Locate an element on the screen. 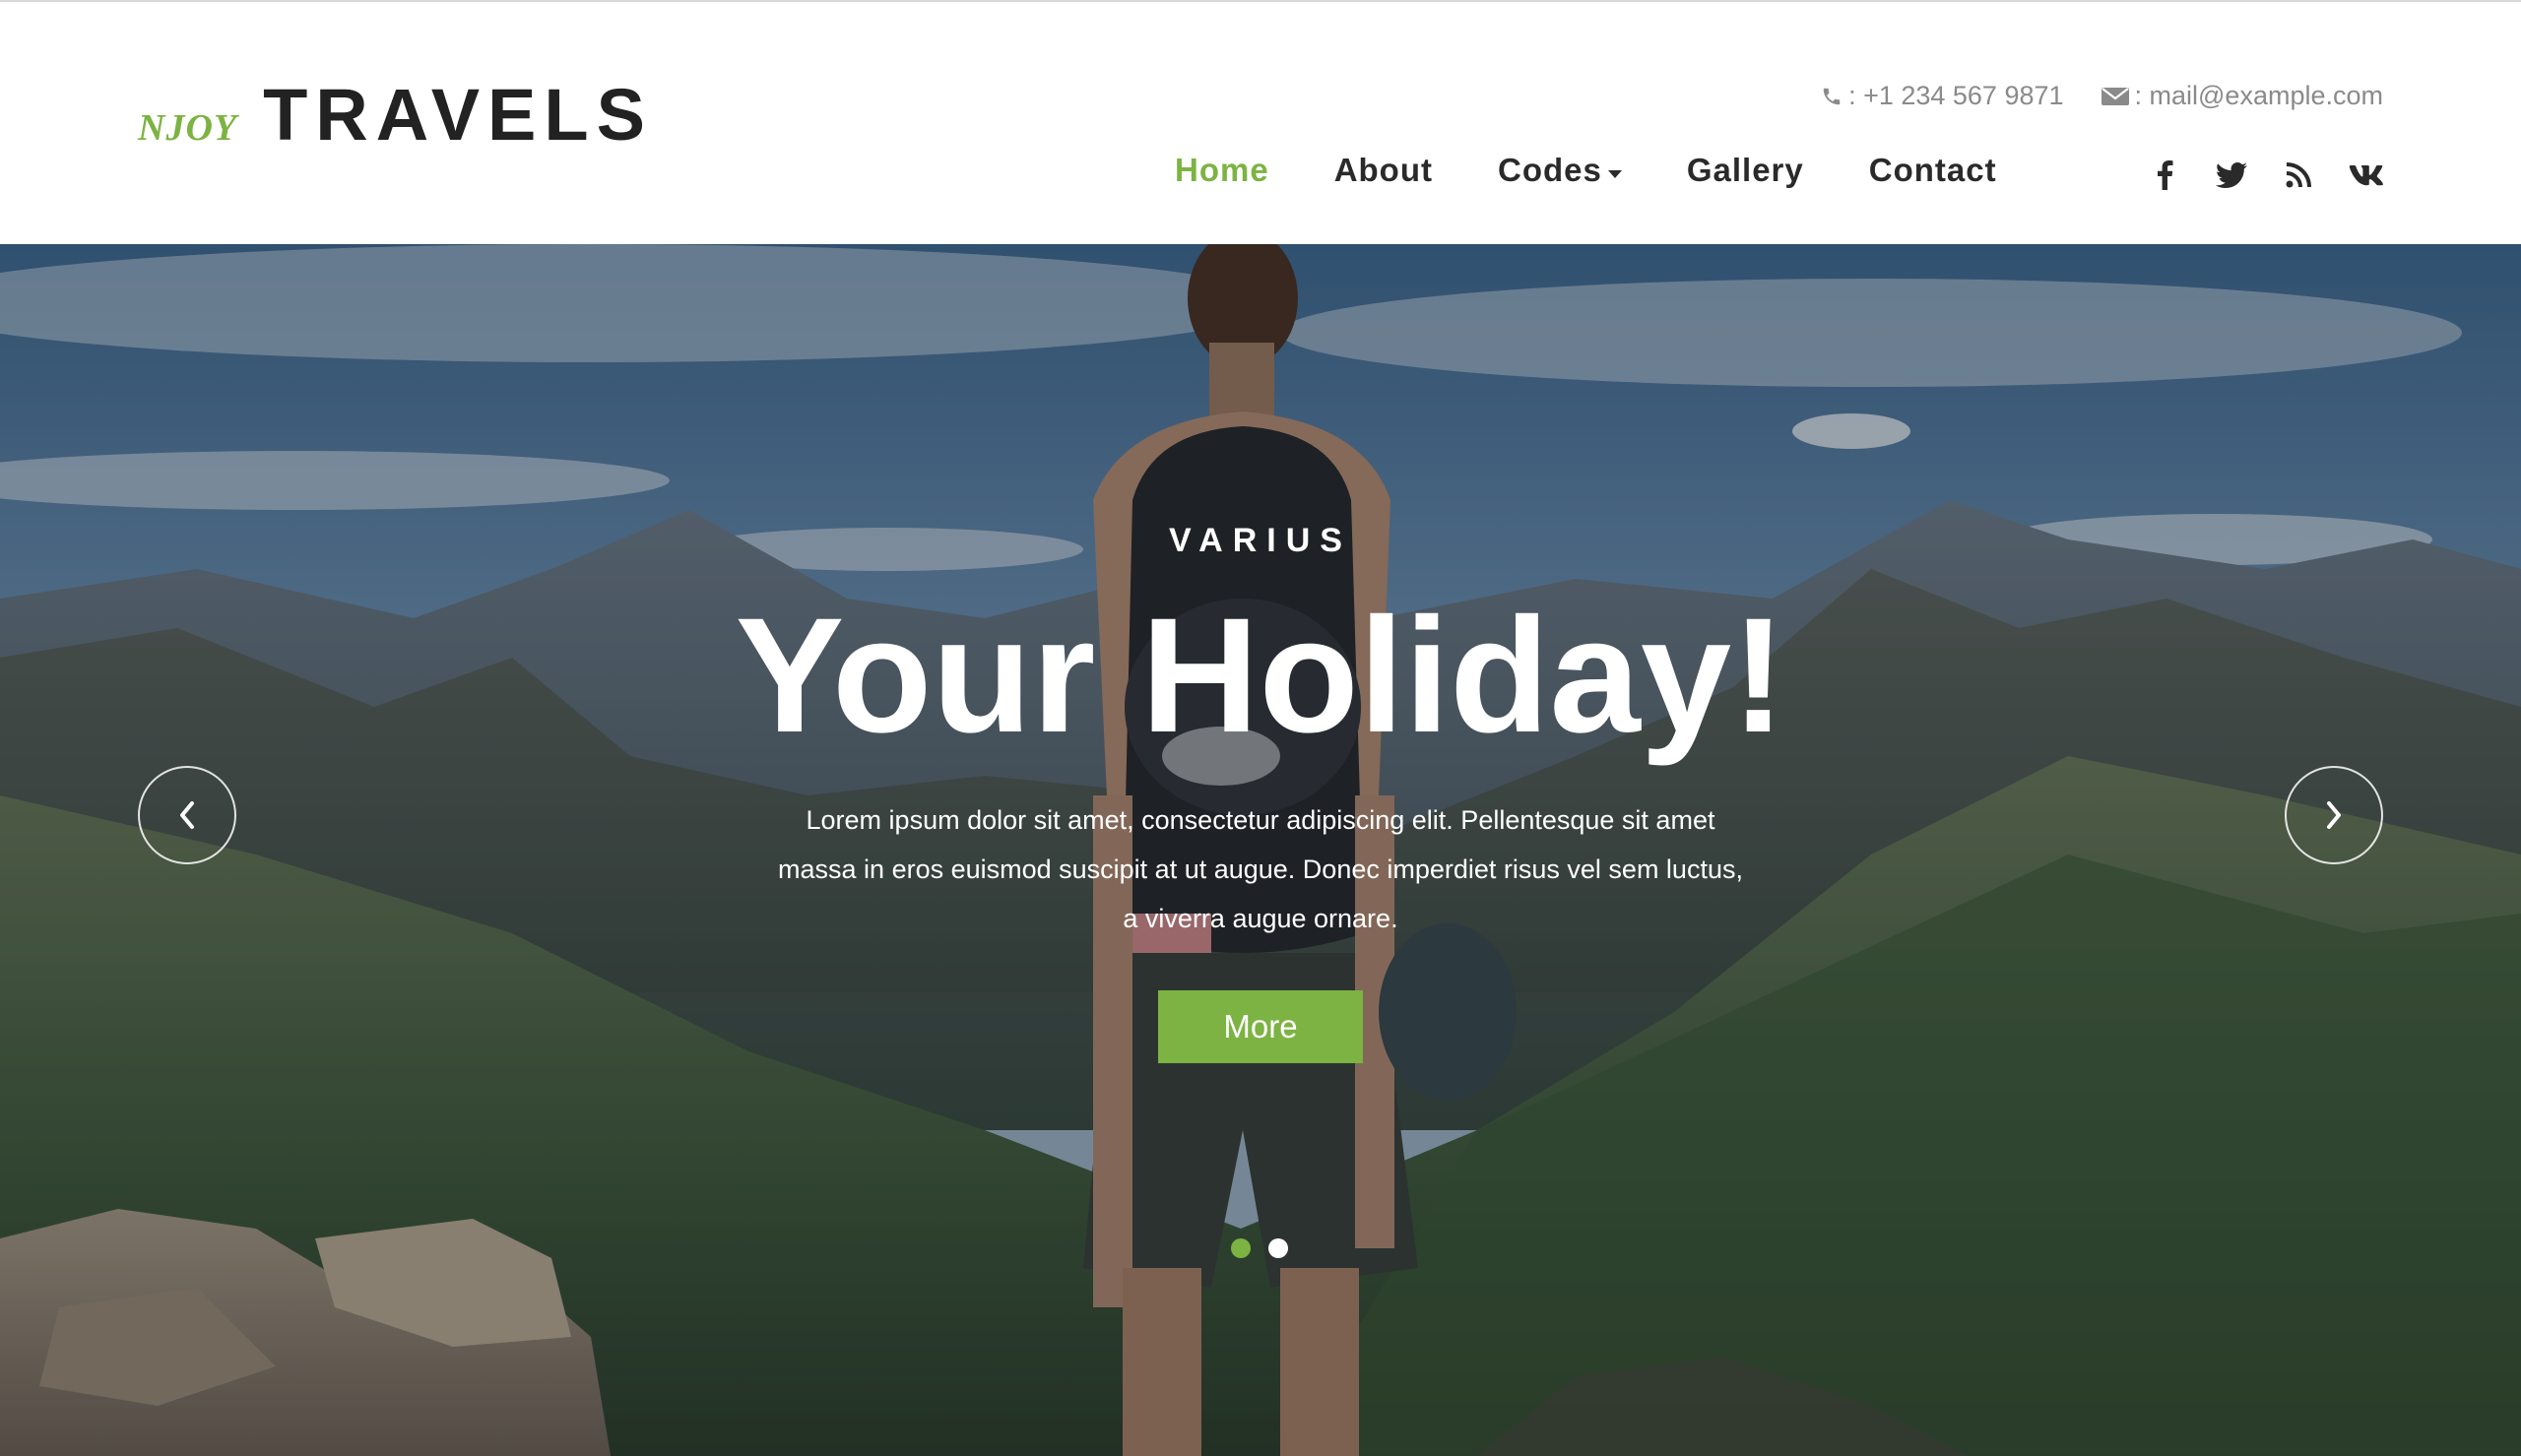 This screenshot has width=2521, height=1456. social-links is located at coordinates (2249, 175).